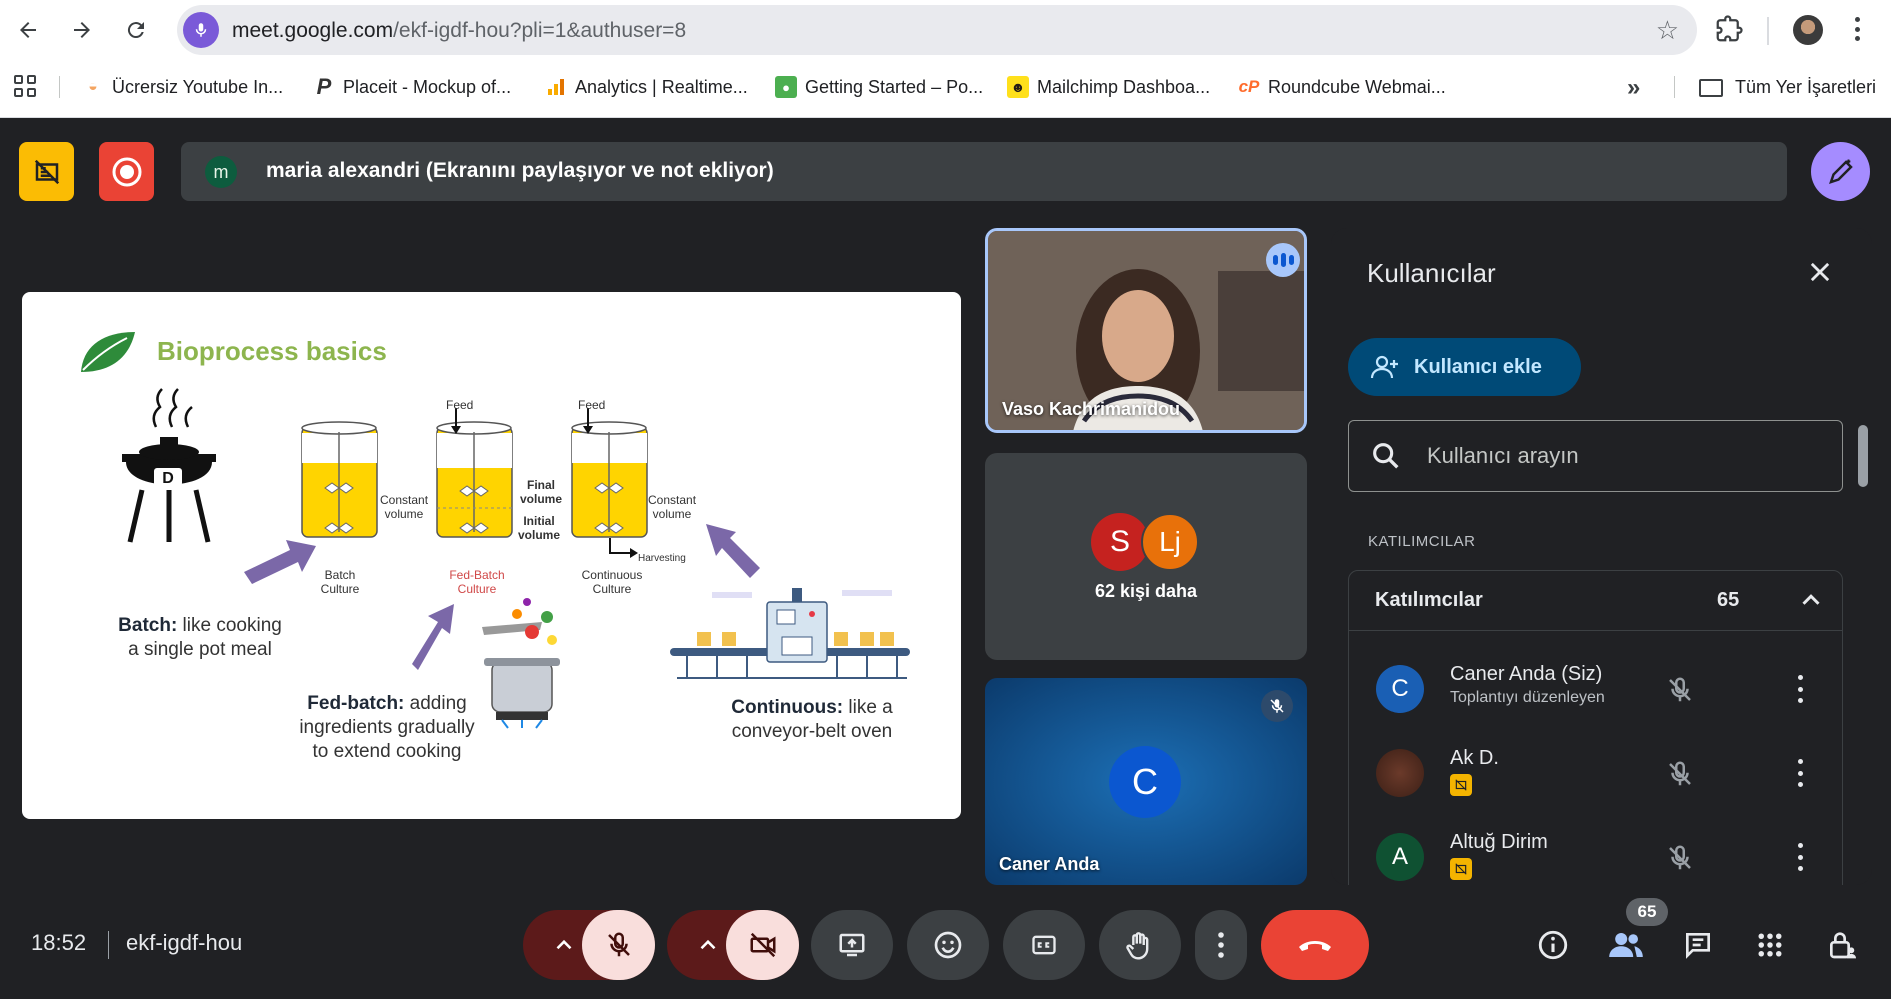  What do you see at coordinates (1820, 272) in the screenshot?
I see `close-icon` at bounding box center [1820, 272].